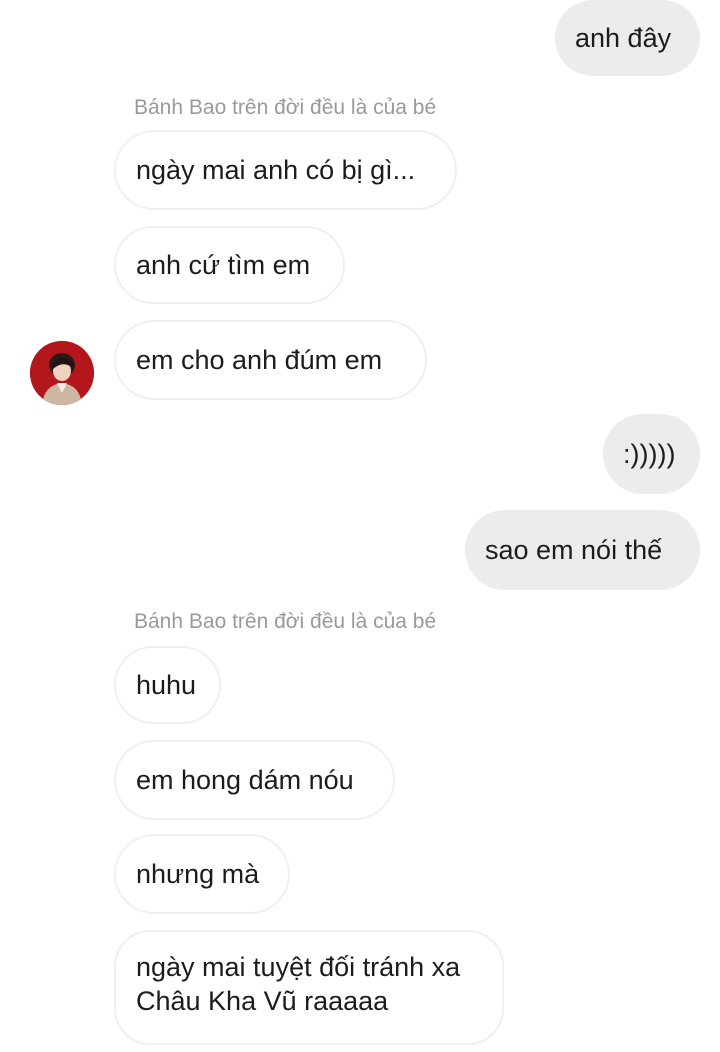 This screenshot has height=1052, width=720. I want to click on message-text: em cho anh đúm em, so click(259, 360).